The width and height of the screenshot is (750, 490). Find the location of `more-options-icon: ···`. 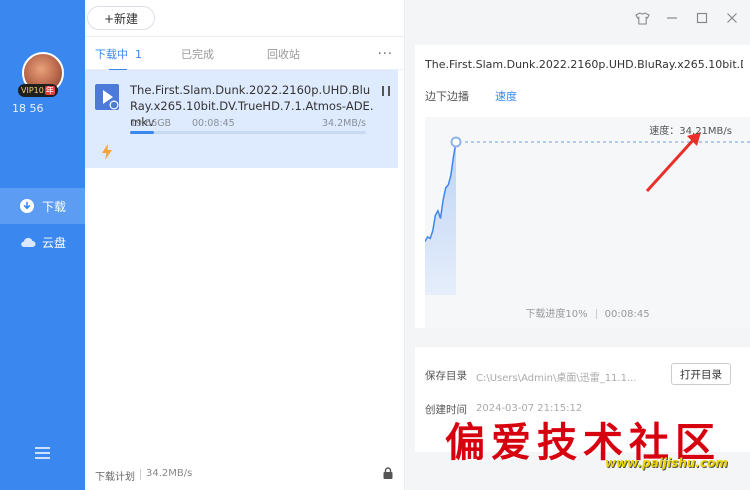

more-options-icon: ··· is located at coordinates (385, 54).